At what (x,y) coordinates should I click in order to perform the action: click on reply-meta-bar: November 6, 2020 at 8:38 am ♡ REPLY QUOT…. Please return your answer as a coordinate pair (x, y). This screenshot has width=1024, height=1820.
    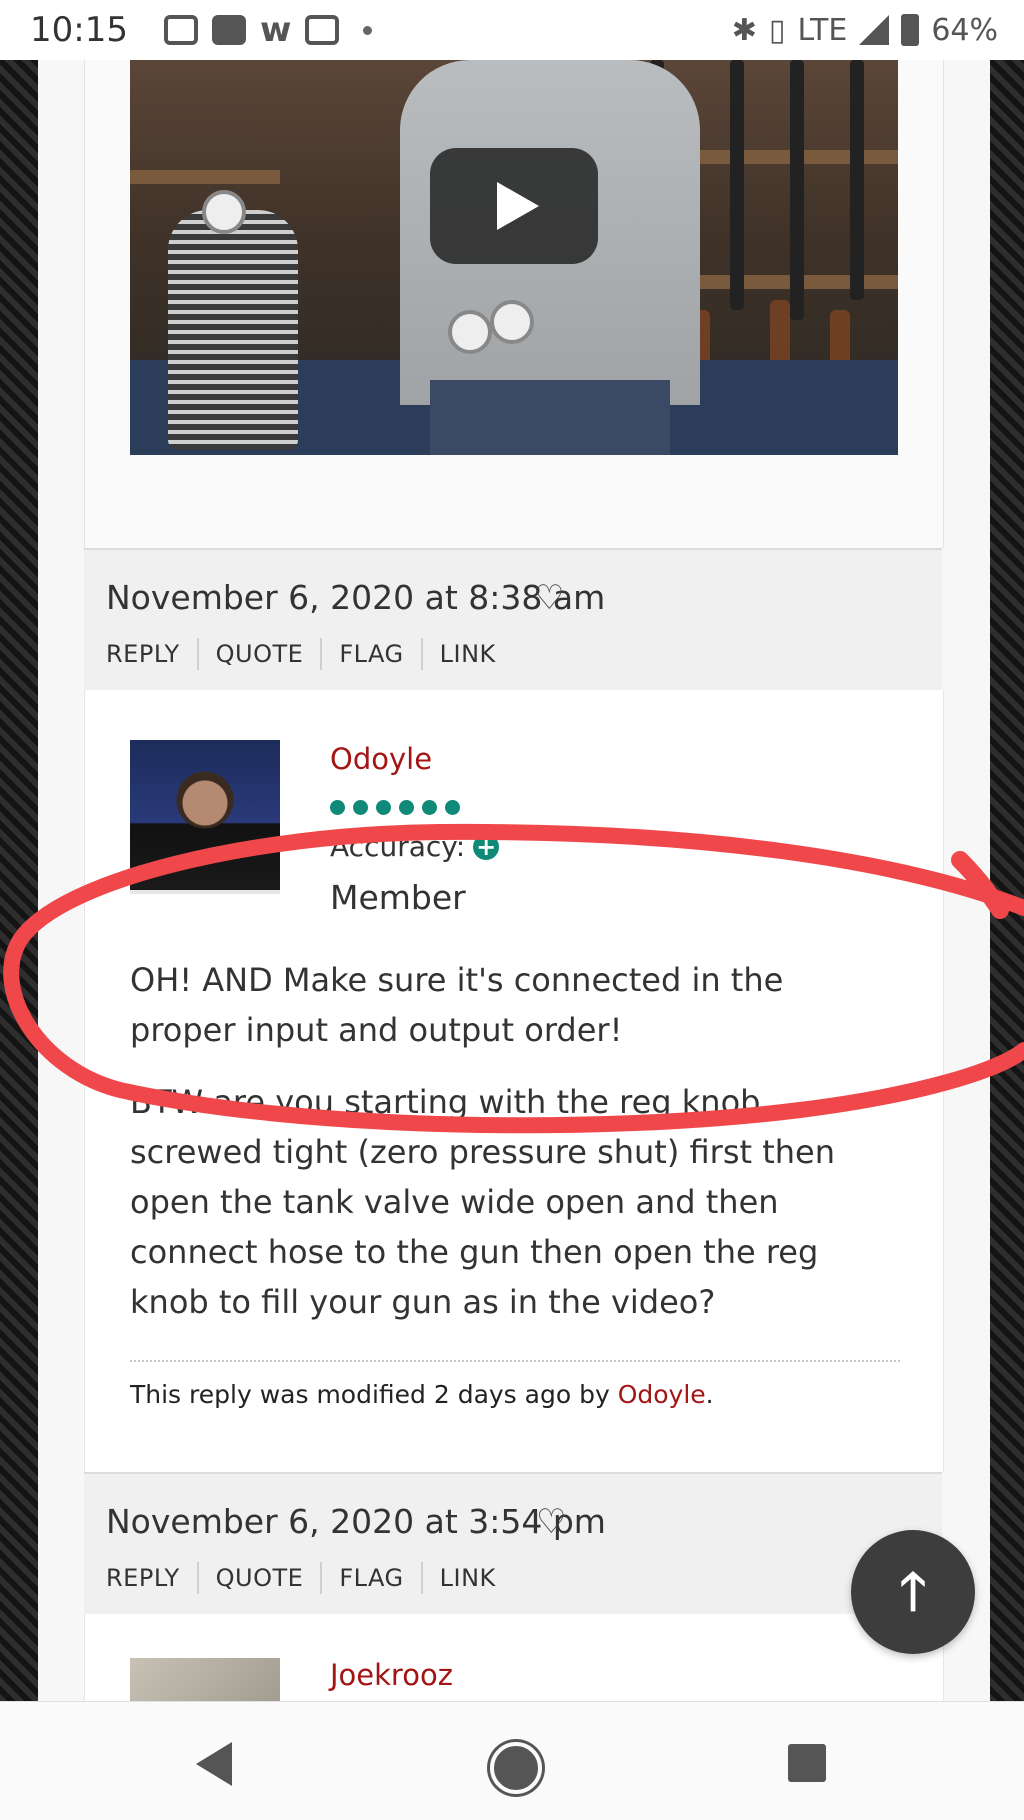
    Looking at the image, I should click on (513, 620).